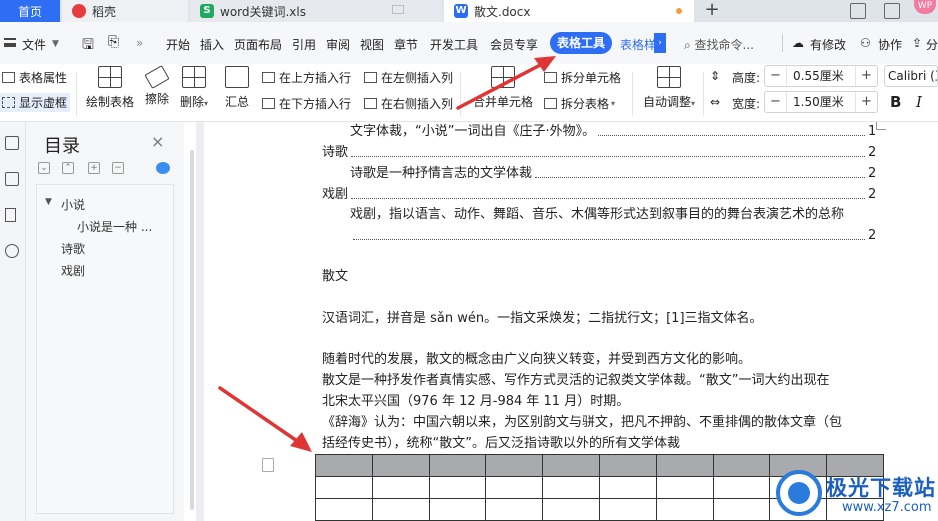 Image resolution: width=938 pixels, height=521 pixels. What do you see at coordinates (892, 11) in the screenshot?
I see `apps-grid-icon` at bounding box center [892, 11].